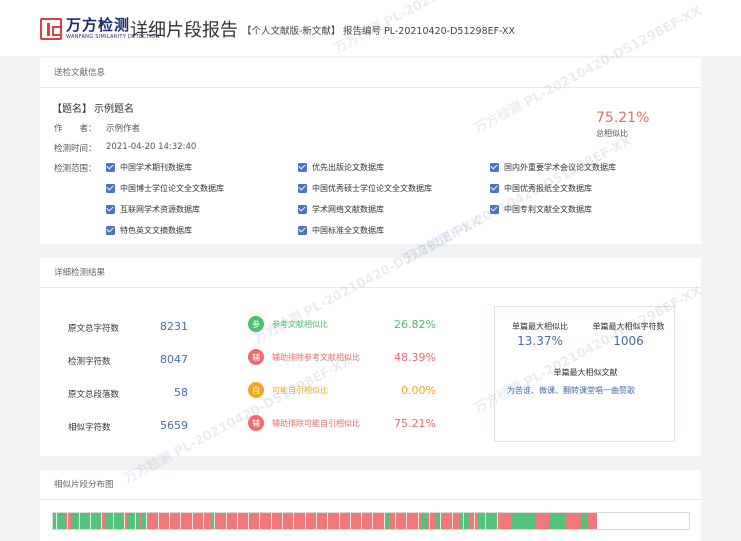  What do you see at coordinates (341, 209) in the screenshot?
I see `database-item: 学术网络文献数据库` at bounding box center [341, 209].